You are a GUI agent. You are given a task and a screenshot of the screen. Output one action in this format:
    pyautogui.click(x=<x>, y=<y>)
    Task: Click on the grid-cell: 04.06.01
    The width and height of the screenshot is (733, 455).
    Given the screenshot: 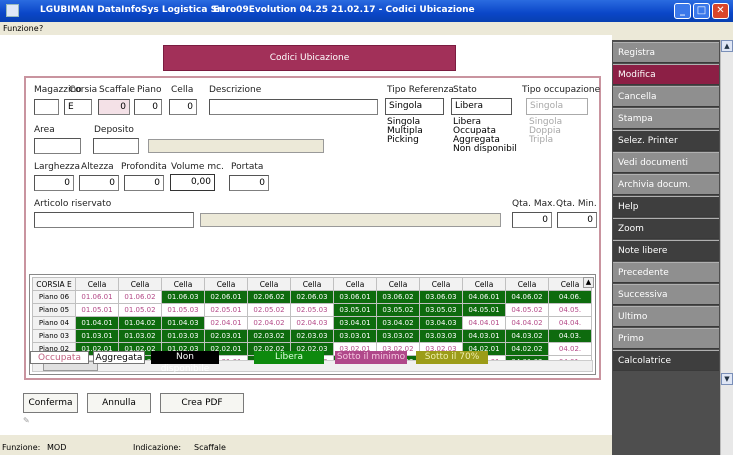 What is the action you would take?
    pyautogui.click(x=484, y=297)
    